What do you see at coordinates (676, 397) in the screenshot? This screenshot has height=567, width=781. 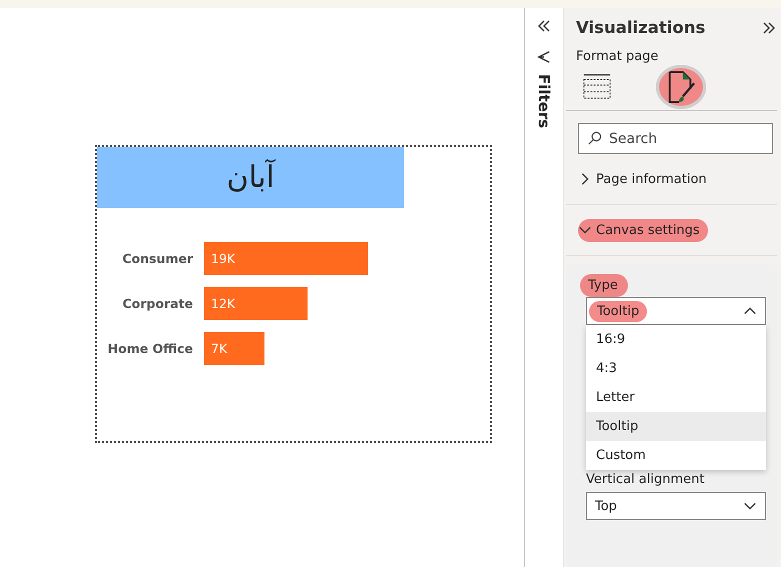 I see `dropdown-option: Letter` at bounding box center [676, 397].